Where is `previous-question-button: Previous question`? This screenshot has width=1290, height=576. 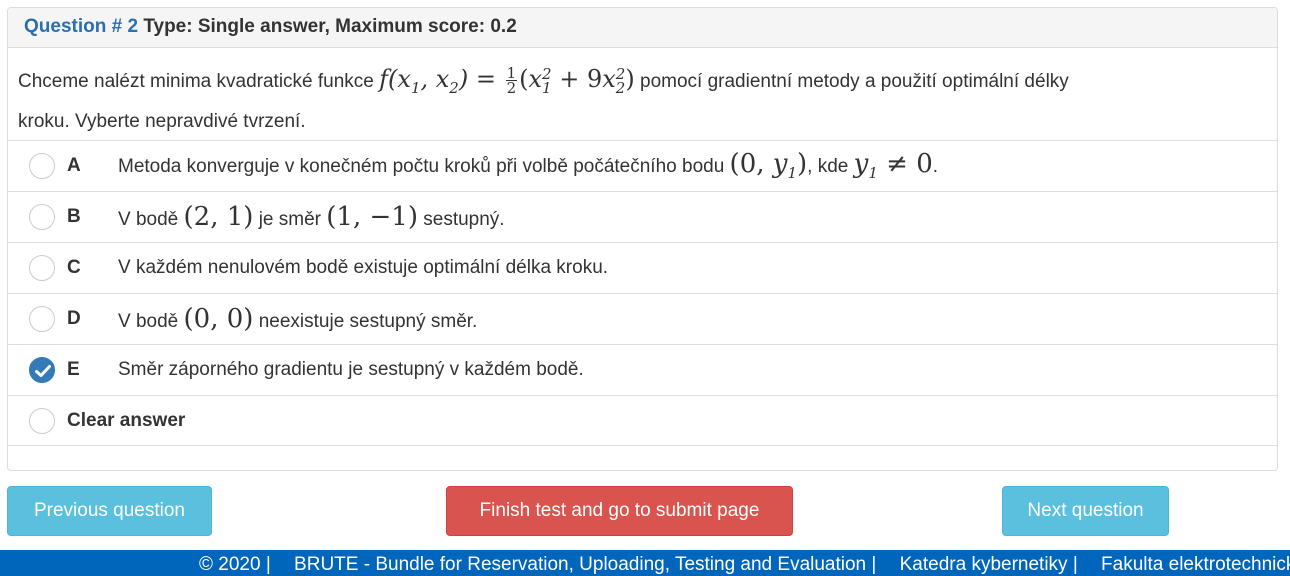
previous-question-button: Previous question is located at coordinates (109, 511).